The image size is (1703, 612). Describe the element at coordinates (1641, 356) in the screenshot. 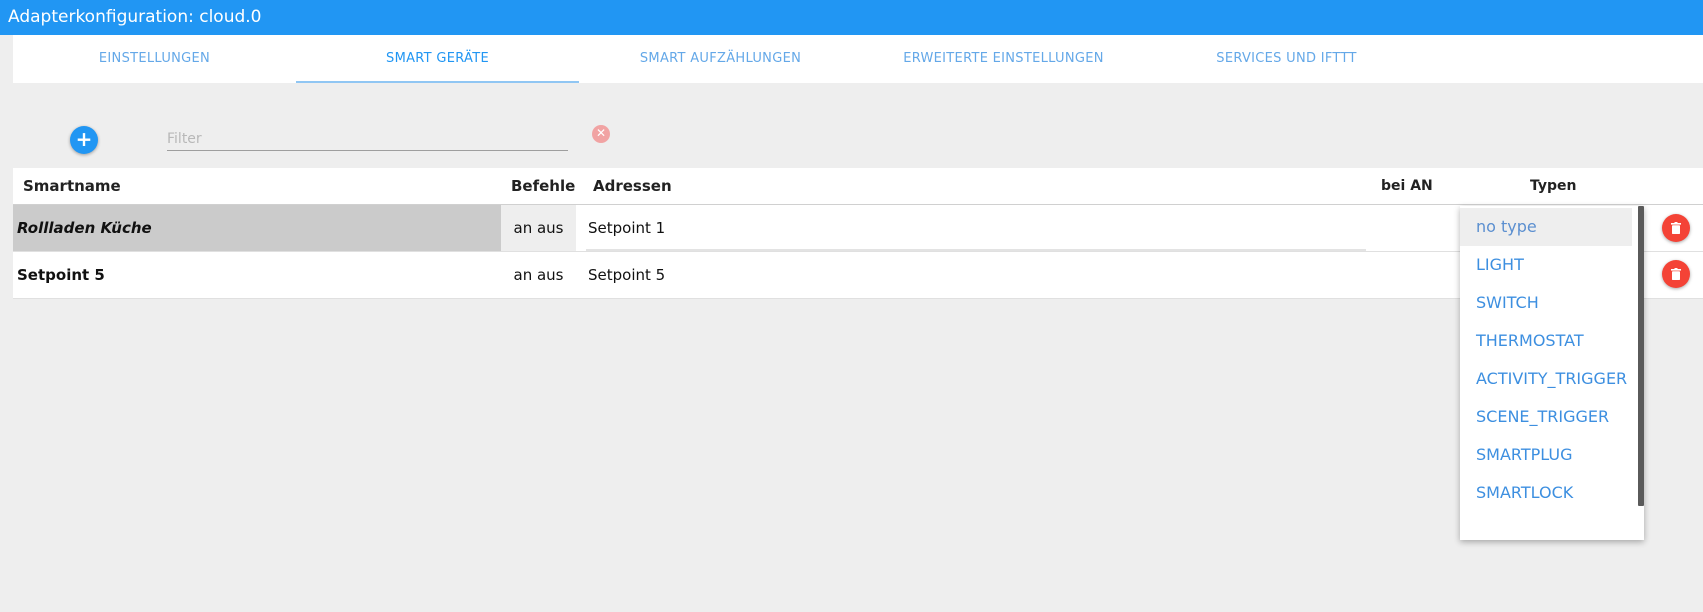

I see `dropdown-scrollbar` at that location.